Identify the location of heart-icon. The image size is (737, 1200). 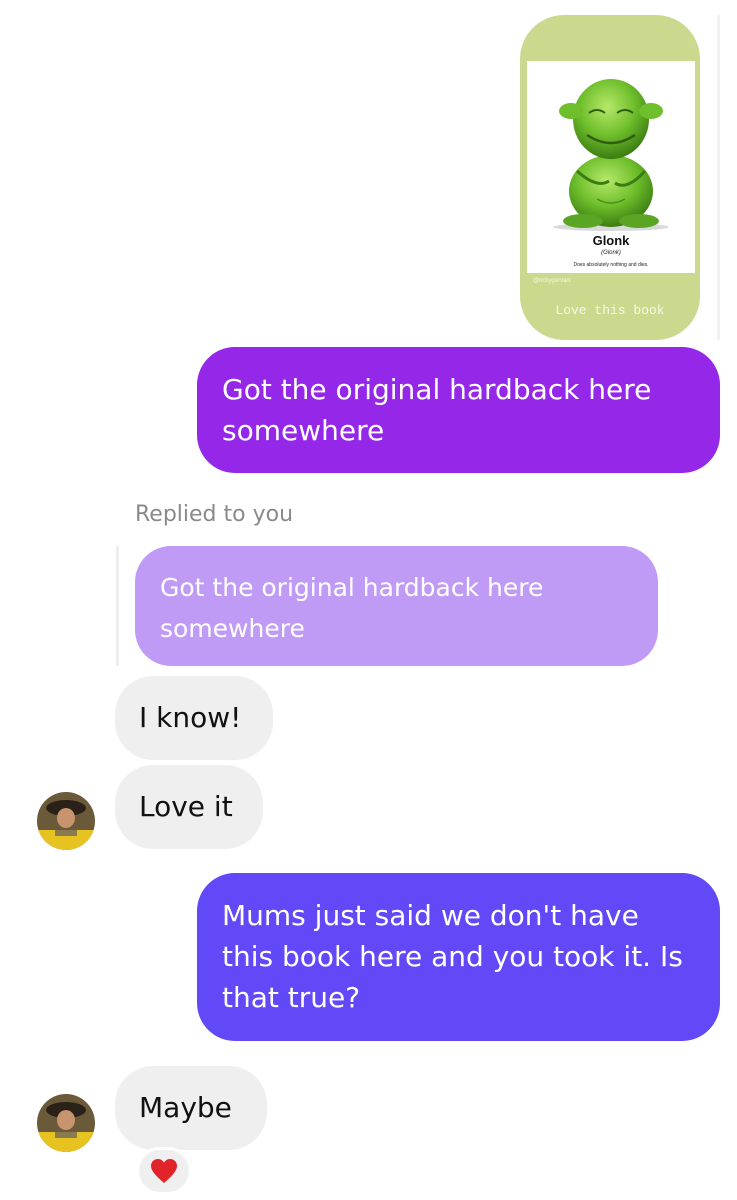
(164, 1171).